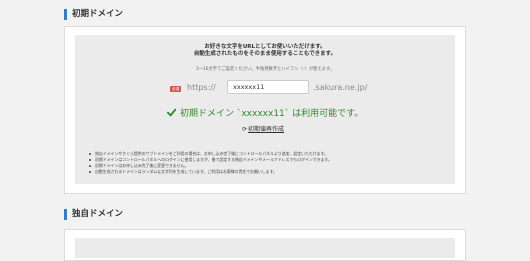 The image size is (530, 261). What do you see at coordinates (201, 87) in the screenshot?
I see `protocol-label: https://` at bounding box center [201, 87].